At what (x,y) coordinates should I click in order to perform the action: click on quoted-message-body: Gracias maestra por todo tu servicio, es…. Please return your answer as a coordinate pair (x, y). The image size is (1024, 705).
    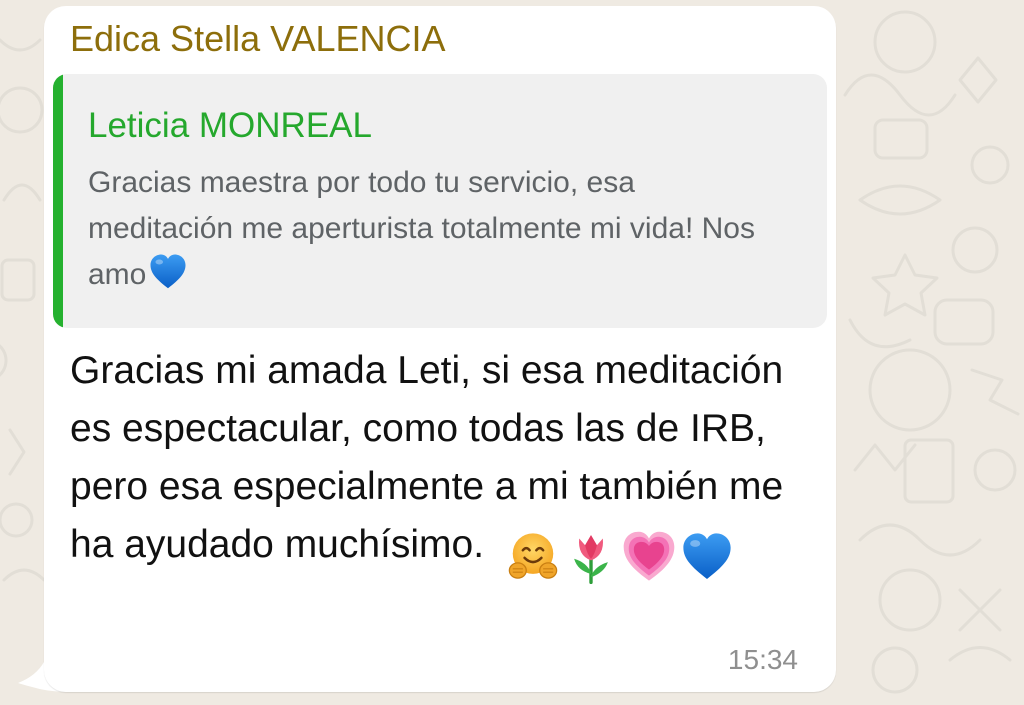
    Looking at the image, I should click on (438, 229).